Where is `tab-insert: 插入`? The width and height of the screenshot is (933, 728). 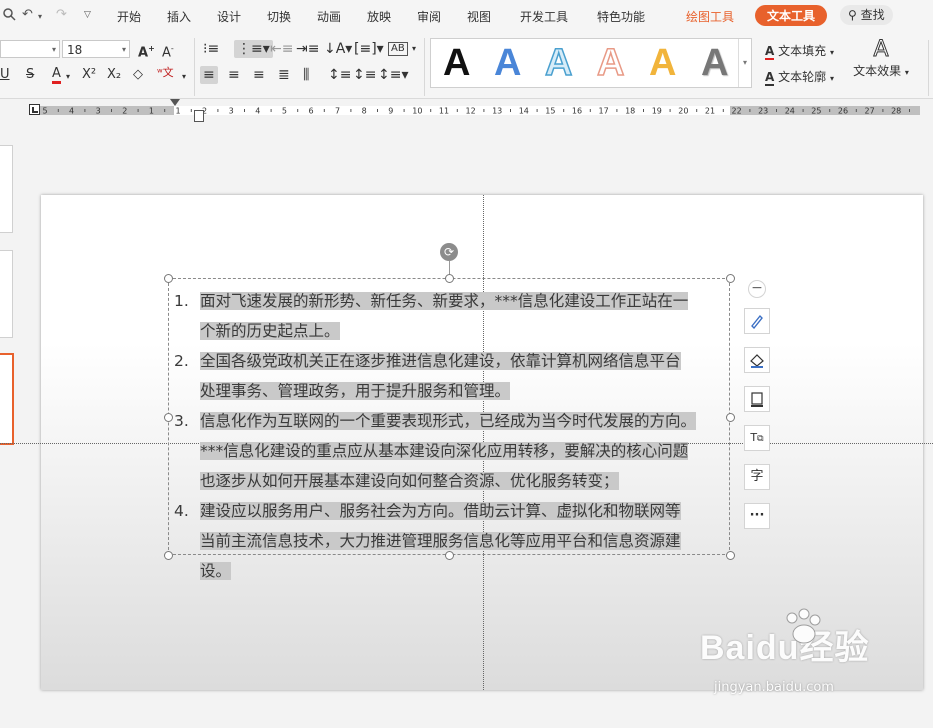 tab-insert: 插入 is located at coordinates (179, 16).